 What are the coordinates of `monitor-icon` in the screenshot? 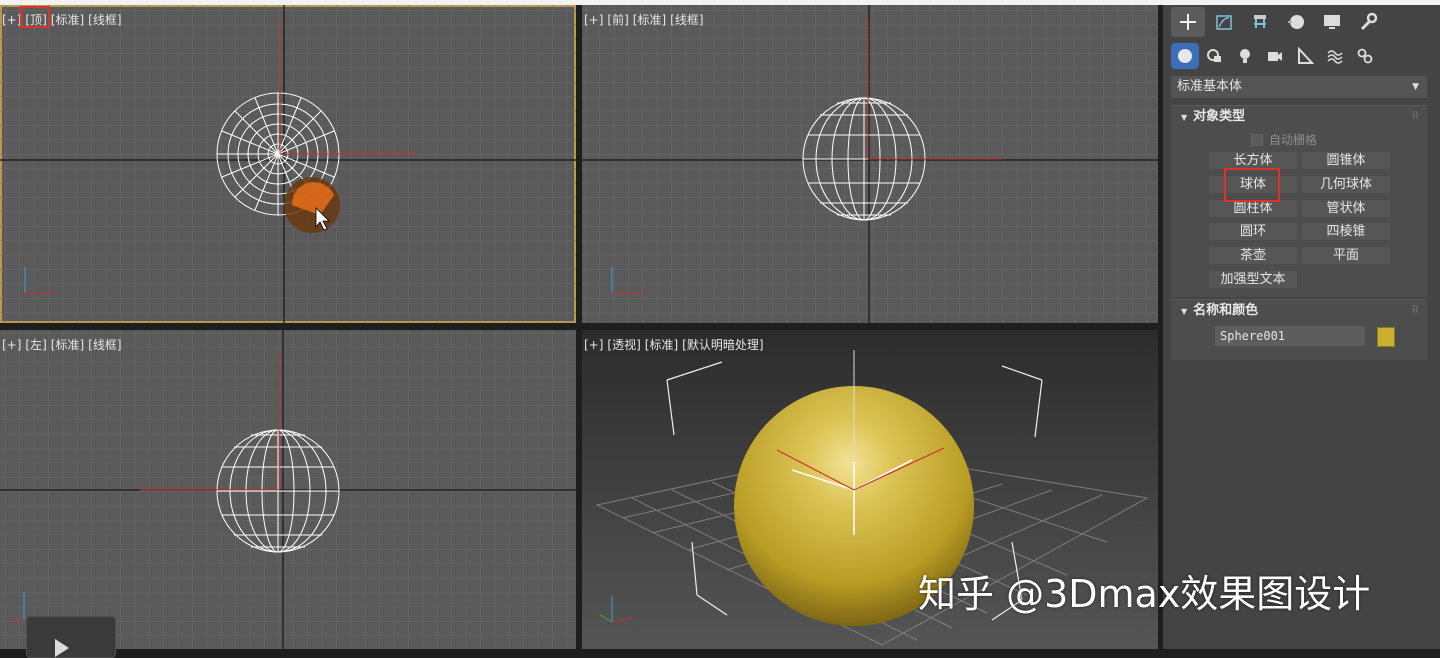 It's located at (1332, 22).